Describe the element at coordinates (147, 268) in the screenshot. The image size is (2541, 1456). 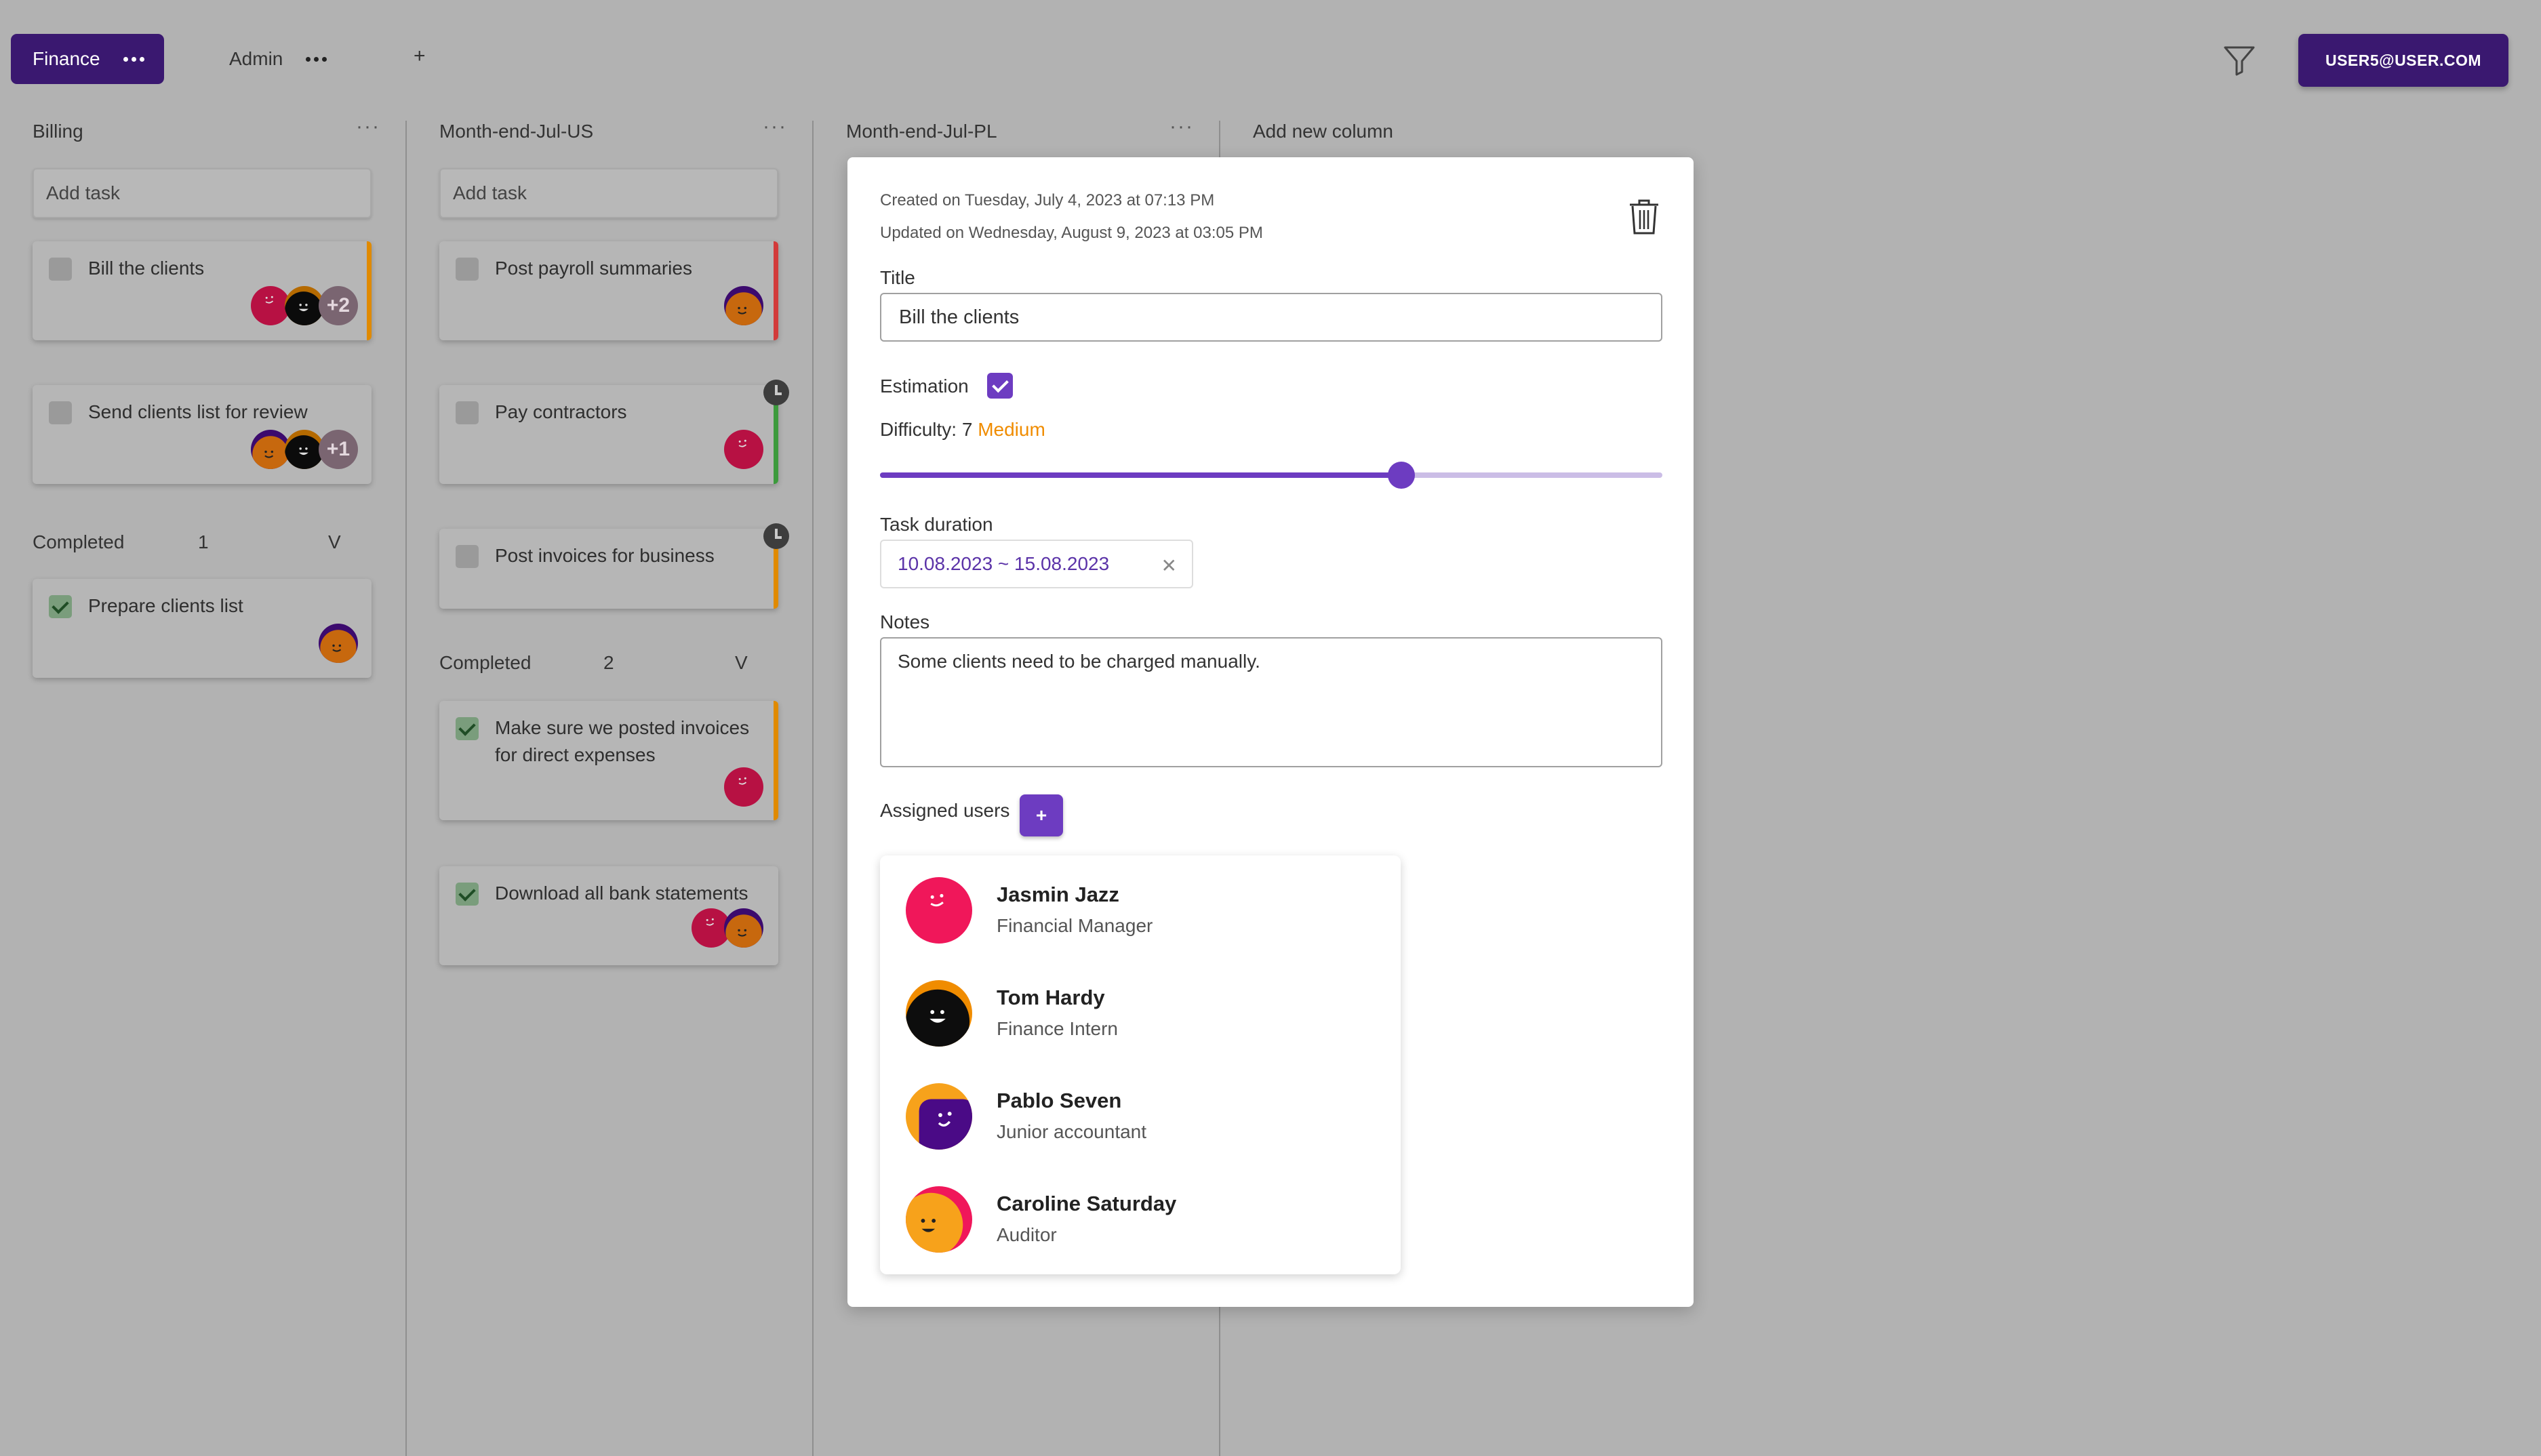
I see `task-title: Bill the clients` at that location.